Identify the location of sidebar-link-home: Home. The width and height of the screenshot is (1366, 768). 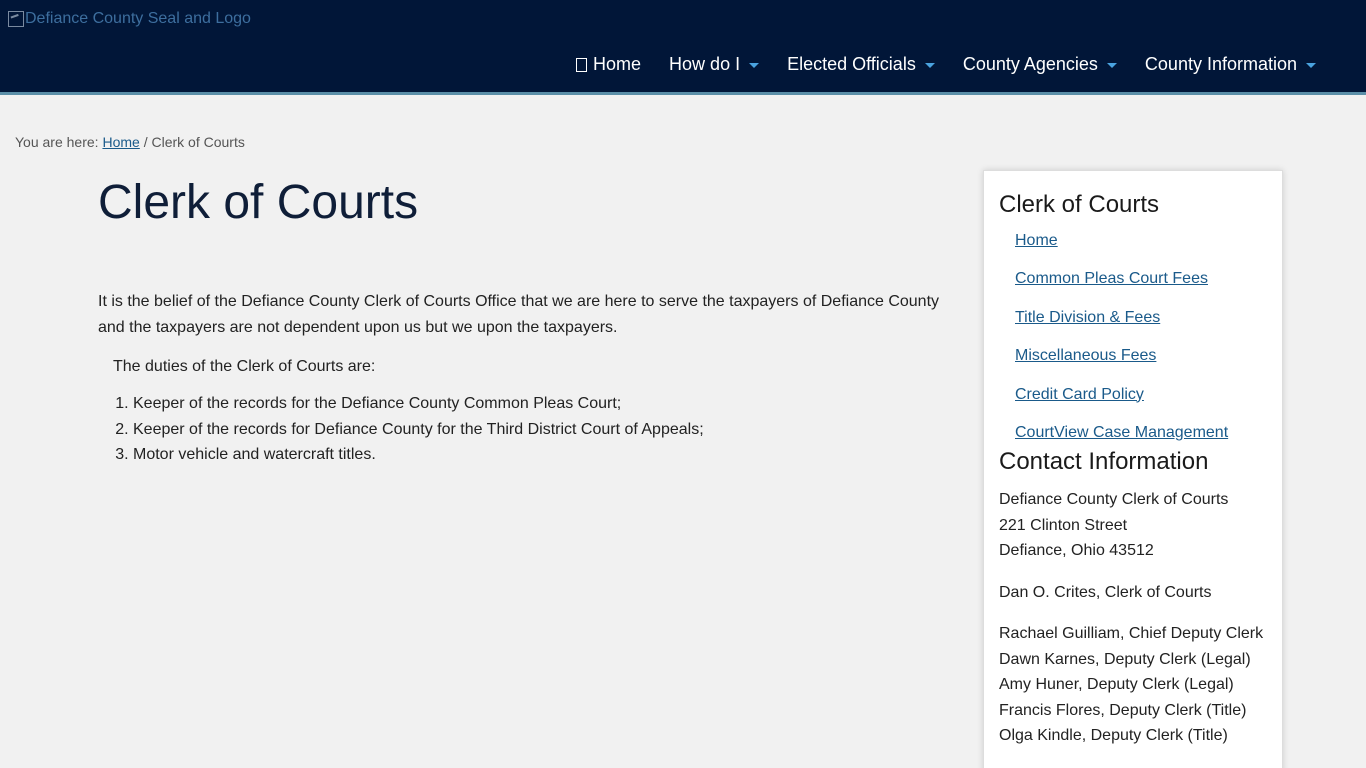
(1036, 240).